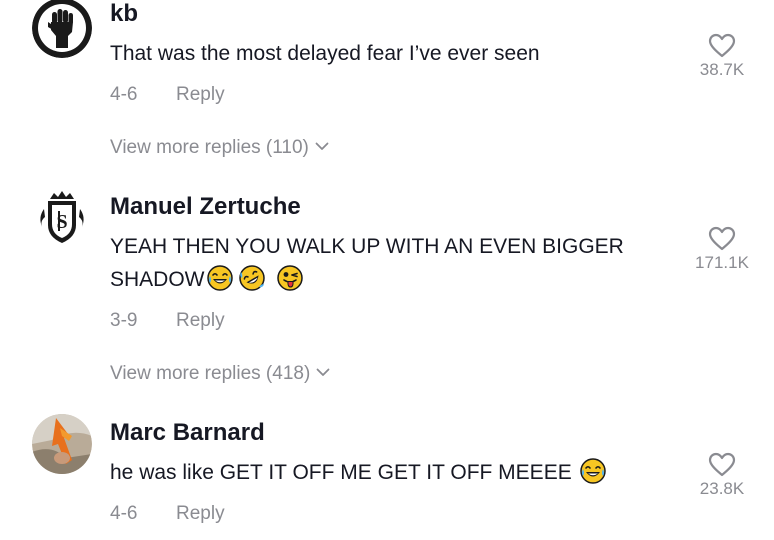 This screenshot has width=774, height=540. I want to click on raised-fist-icon, so click(62, 29).